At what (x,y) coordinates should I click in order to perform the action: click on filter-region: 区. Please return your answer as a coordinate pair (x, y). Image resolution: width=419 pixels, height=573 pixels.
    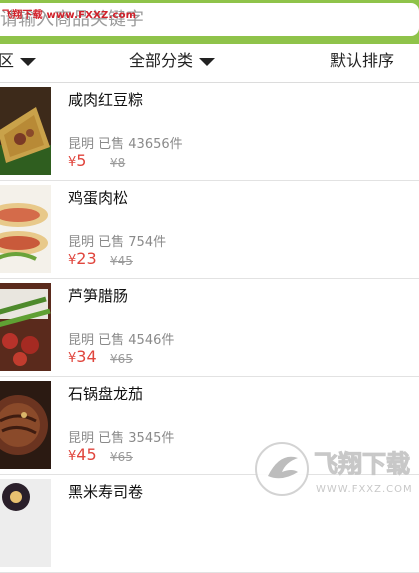
    Looking at the image, I should click on (18, 63).